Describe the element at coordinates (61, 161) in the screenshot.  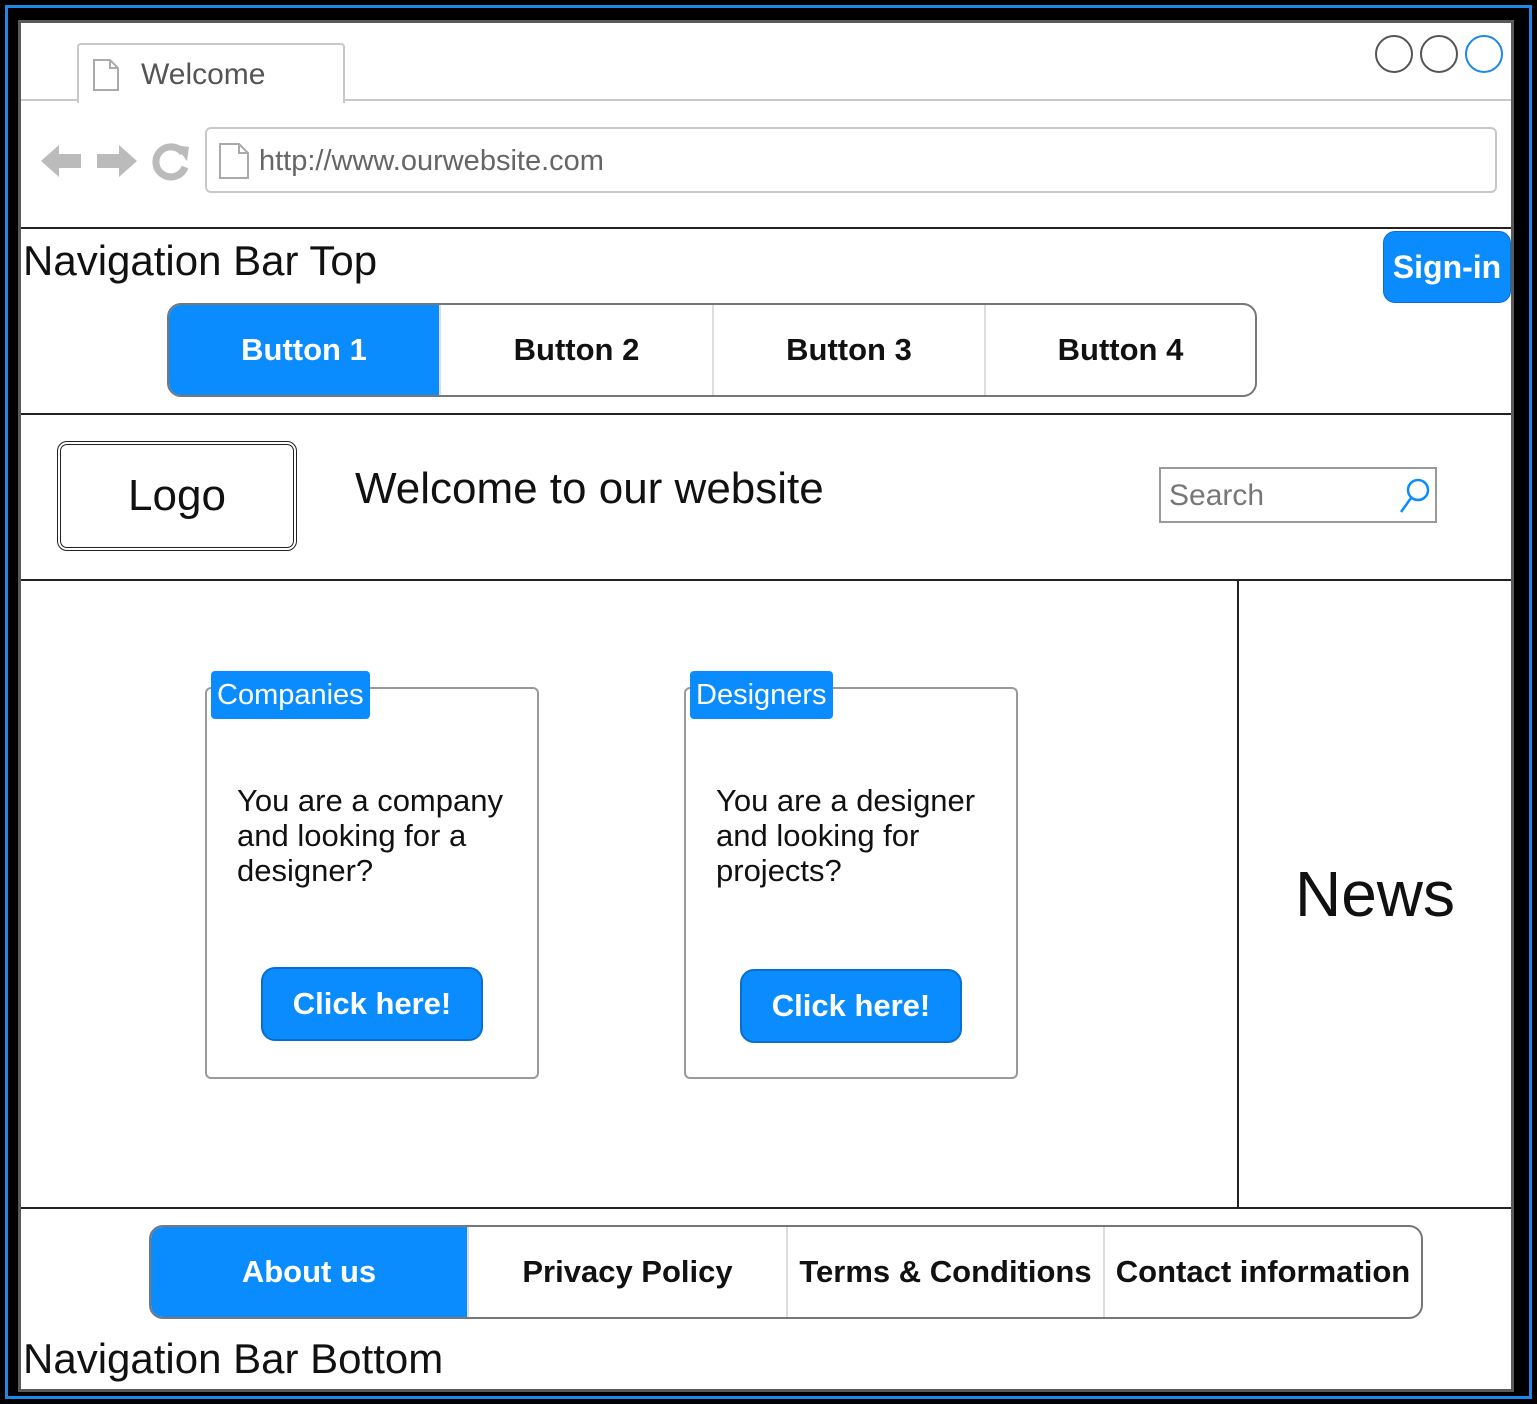
I see `back-arrow-icon` at that location.